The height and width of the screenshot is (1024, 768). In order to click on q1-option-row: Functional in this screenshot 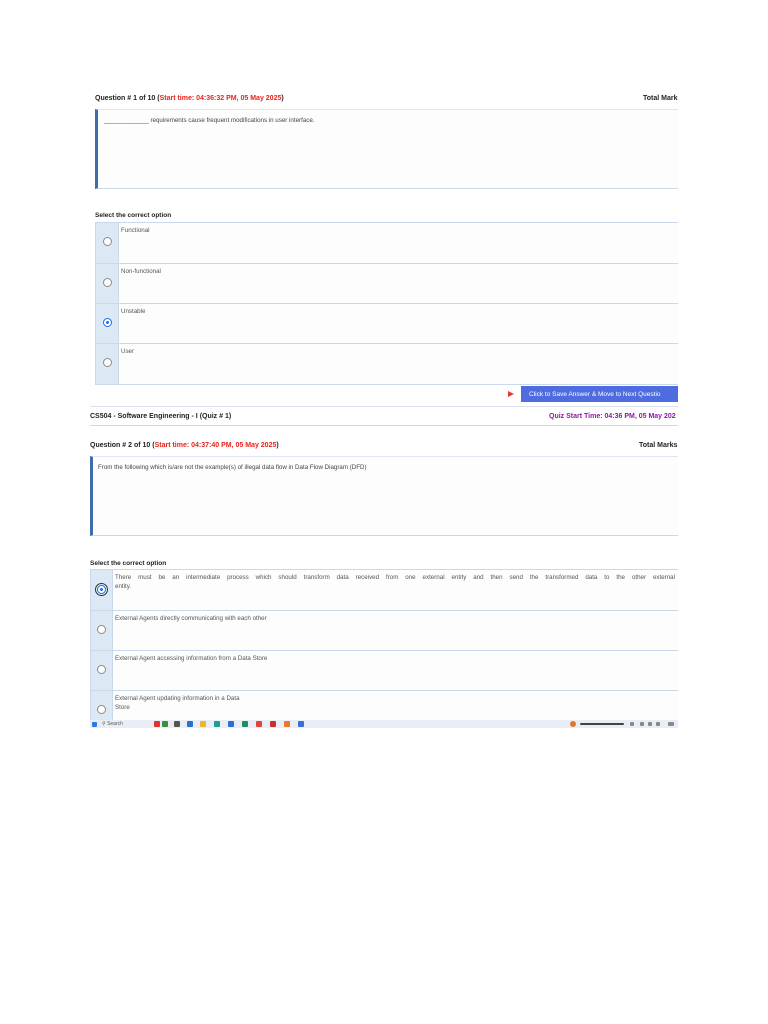, I will do `click(386, 243)`.